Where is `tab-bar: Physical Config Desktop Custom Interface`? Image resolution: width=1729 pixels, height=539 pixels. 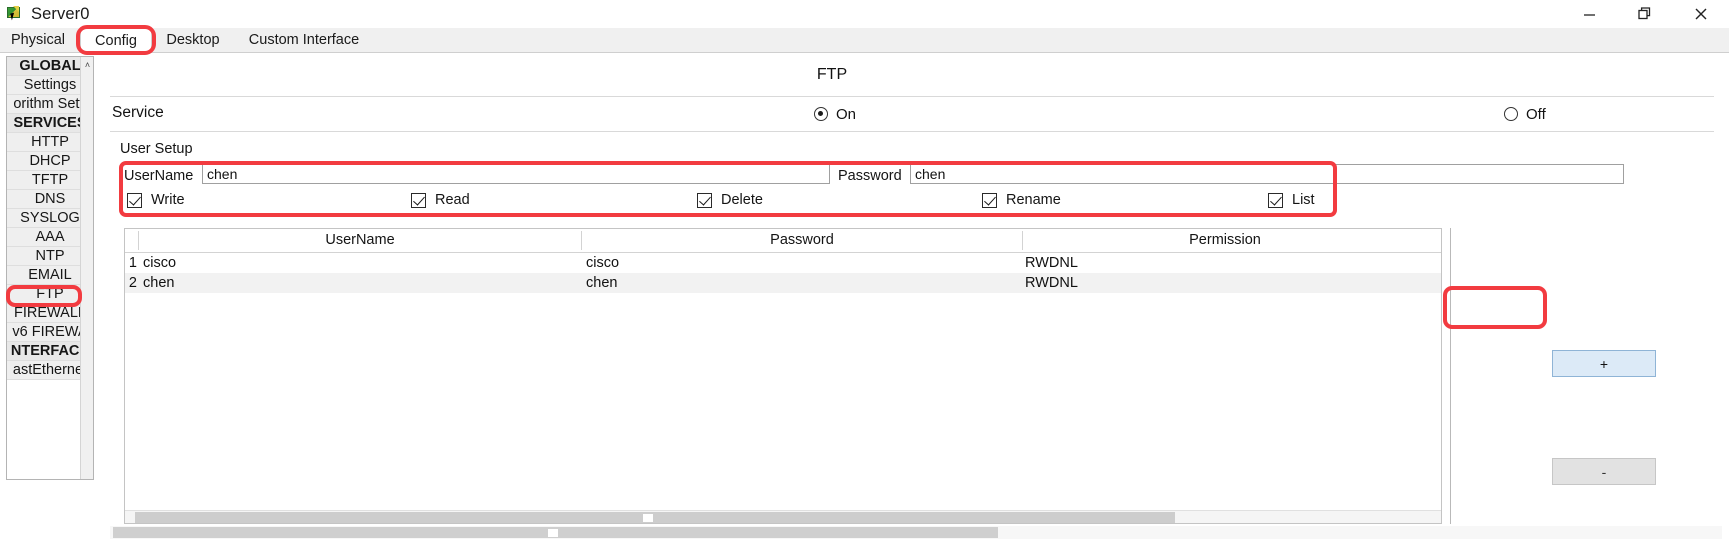
tab-bar: Physical Config Desktop Custom Interface is located at coordinates (864, 40).